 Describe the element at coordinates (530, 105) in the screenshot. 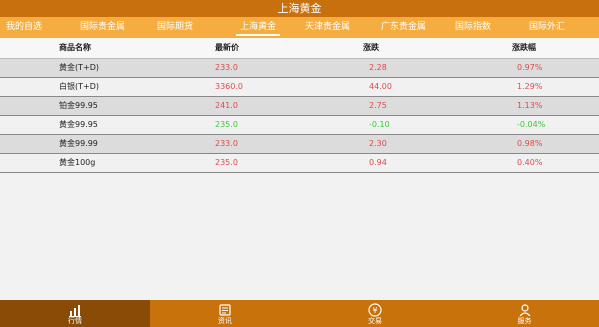

I see `cell-change-percent: 1.13%` at that location.